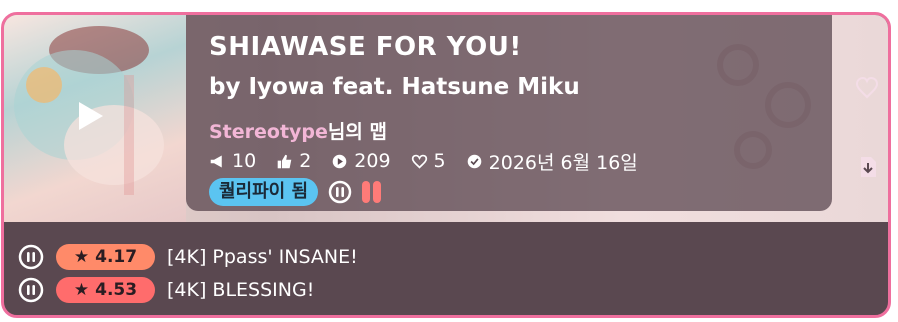  Describe the element at coordinates (419, 161) in the screenshot. I see `heart-outline-icon` at that location.